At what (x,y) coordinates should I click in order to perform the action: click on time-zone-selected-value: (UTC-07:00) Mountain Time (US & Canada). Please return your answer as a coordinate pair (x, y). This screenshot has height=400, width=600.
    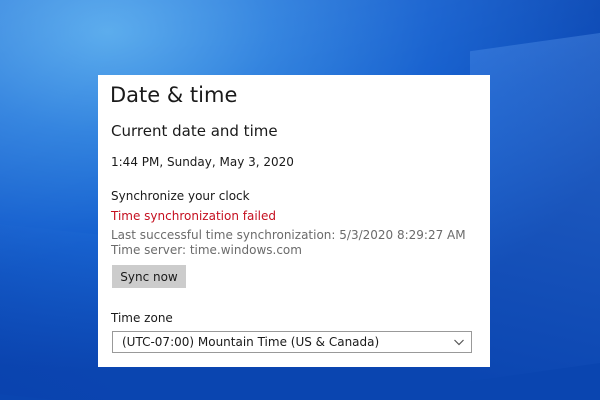
    Looking at the image, I should click on (251, 342).